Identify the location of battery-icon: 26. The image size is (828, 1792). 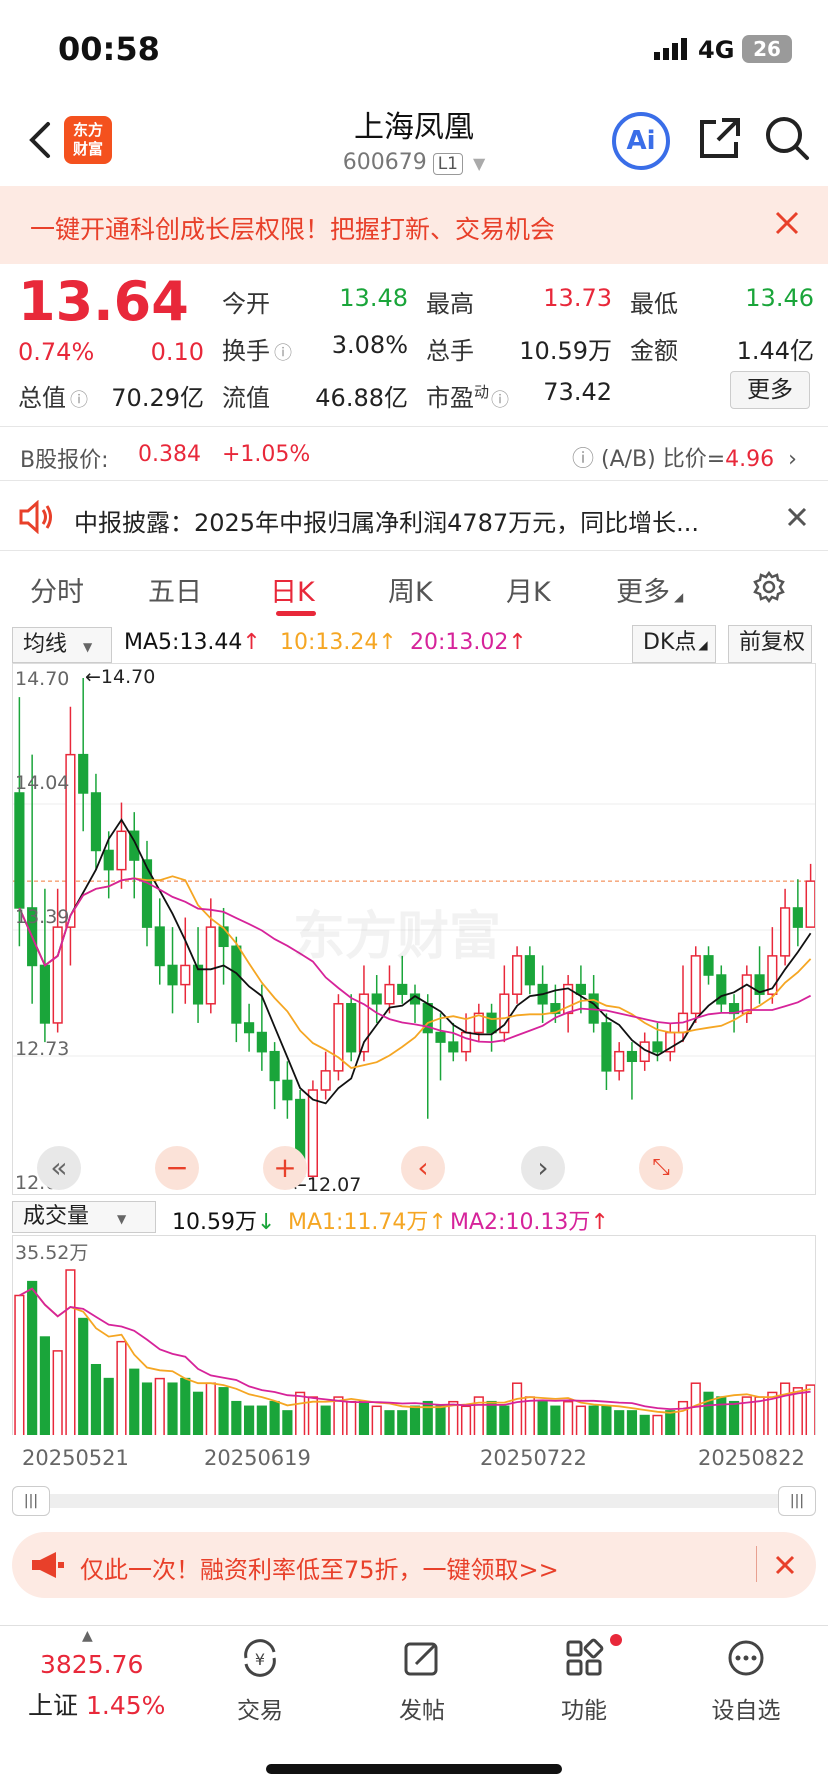
(767, 49).